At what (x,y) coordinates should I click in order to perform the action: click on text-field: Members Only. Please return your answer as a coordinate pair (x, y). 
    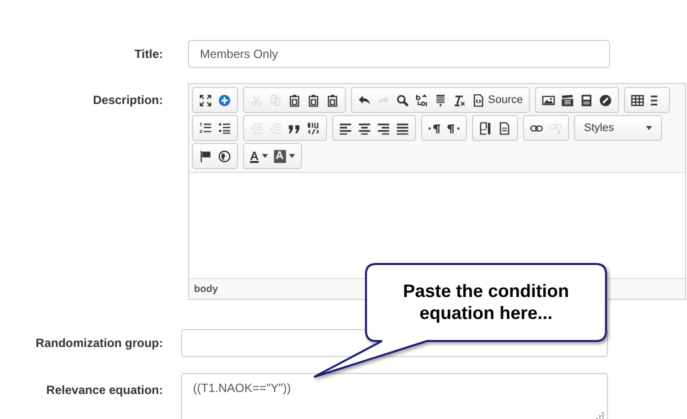
    Looking at the image, I should click on (399, 54).